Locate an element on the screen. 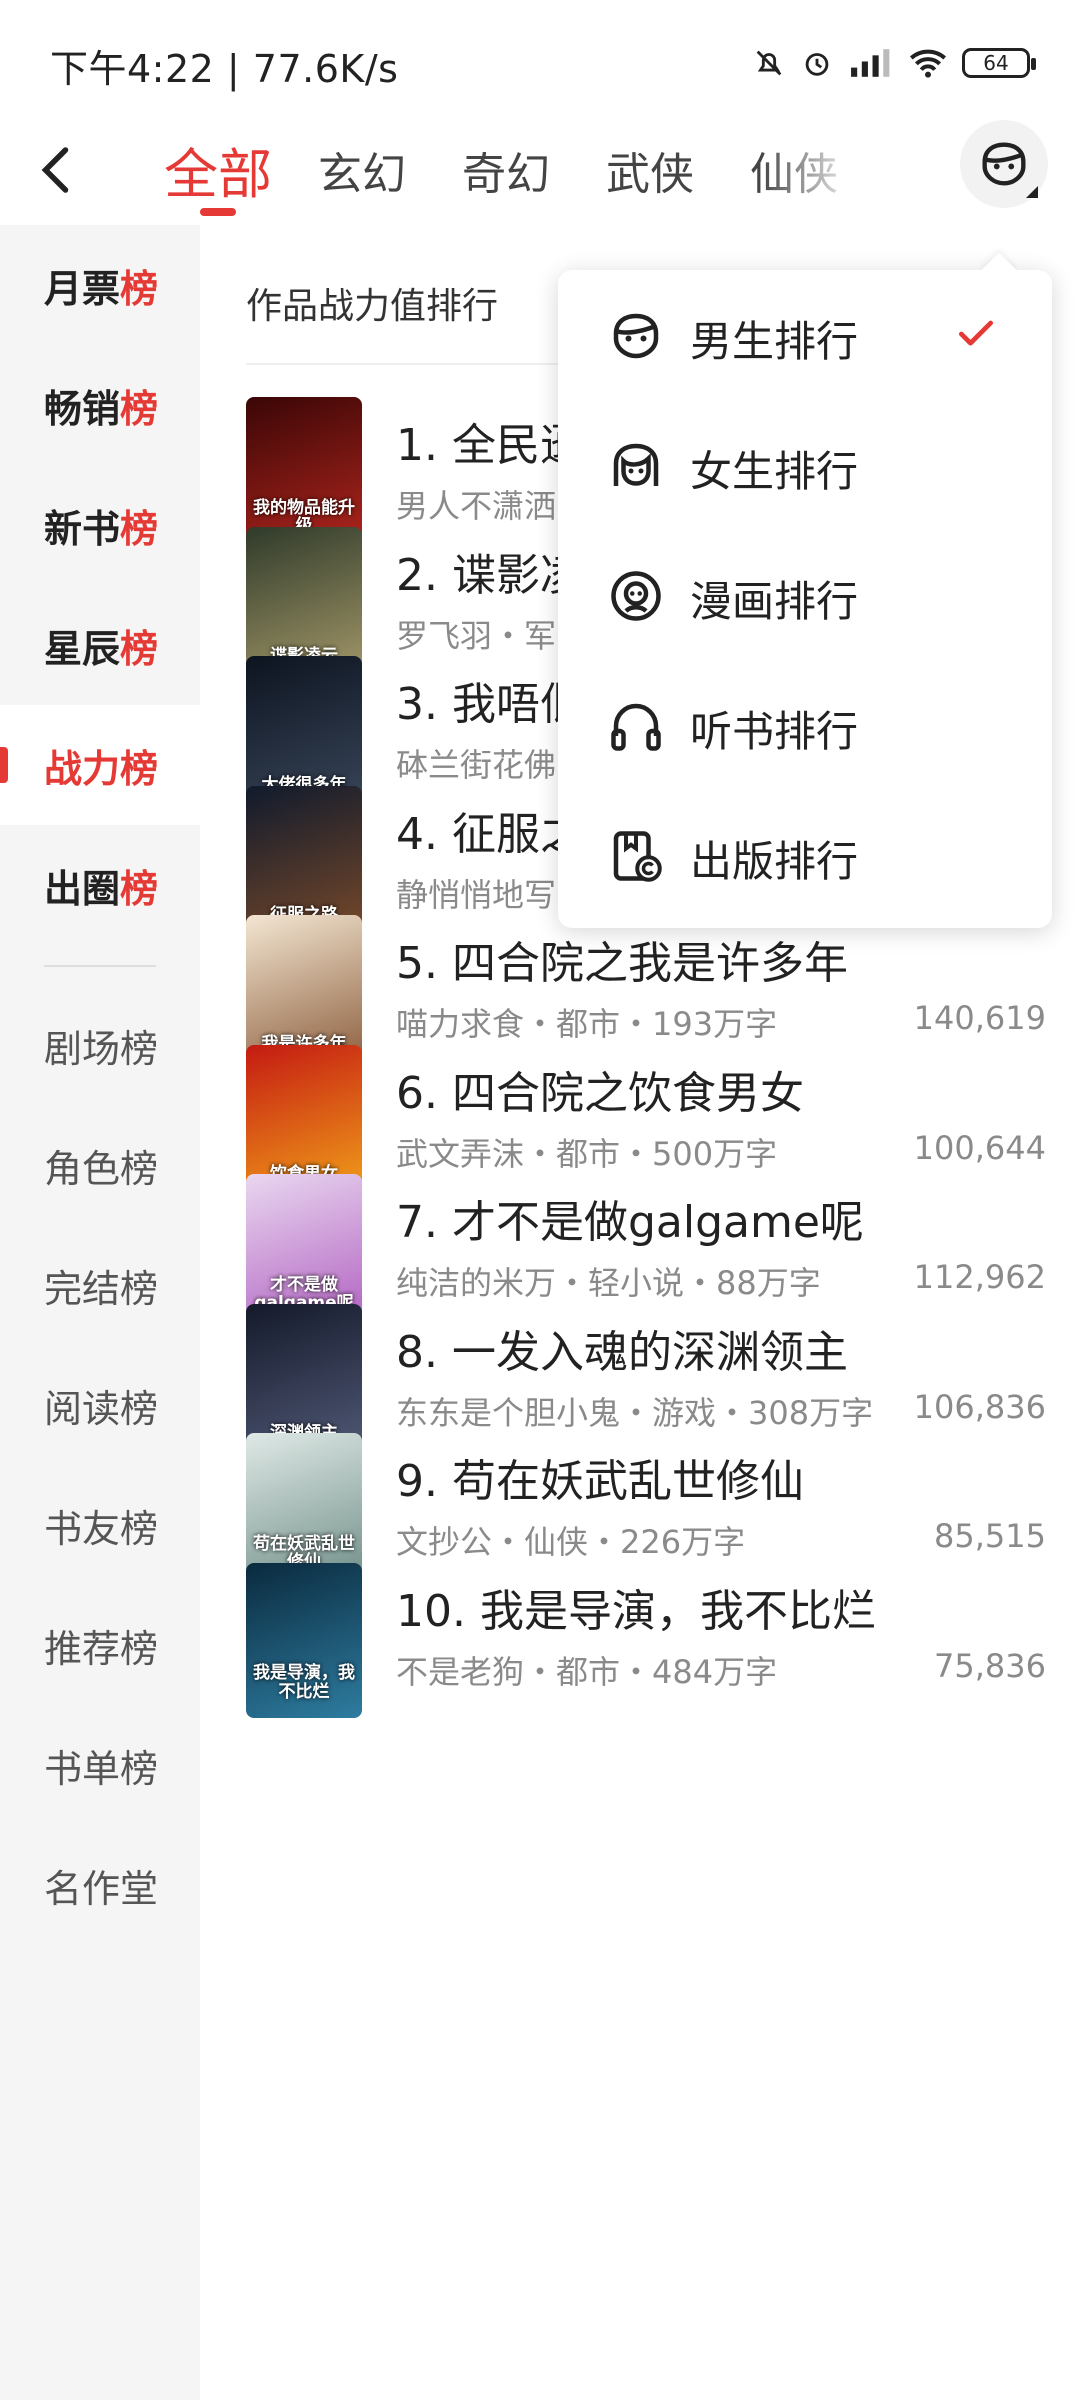 The width and height of the screenshot is (1080, 2400). sidebar-item-new-books: 新书榜 is located at coordinates (100, 525).